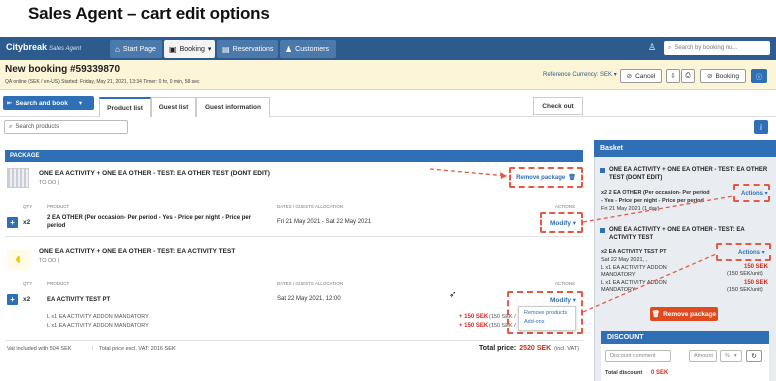 The width and height of the screenshot is (776, 381). I want to click on arrow-modify-menu-actions, so click(649, 283).